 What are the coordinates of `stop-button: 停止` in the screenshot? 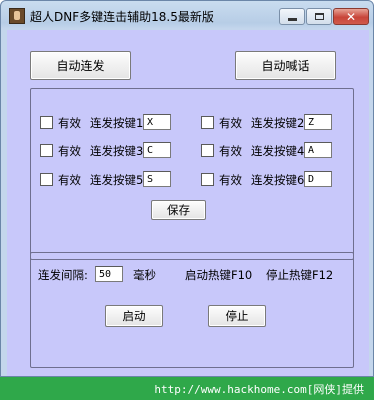 It's located at (237, 316).